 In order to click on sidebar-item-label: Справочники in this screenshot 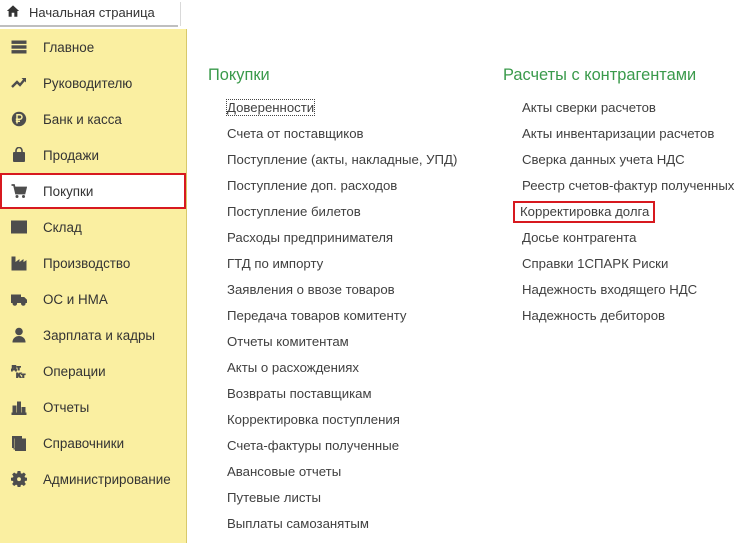, I will do `click(84, 443)`.